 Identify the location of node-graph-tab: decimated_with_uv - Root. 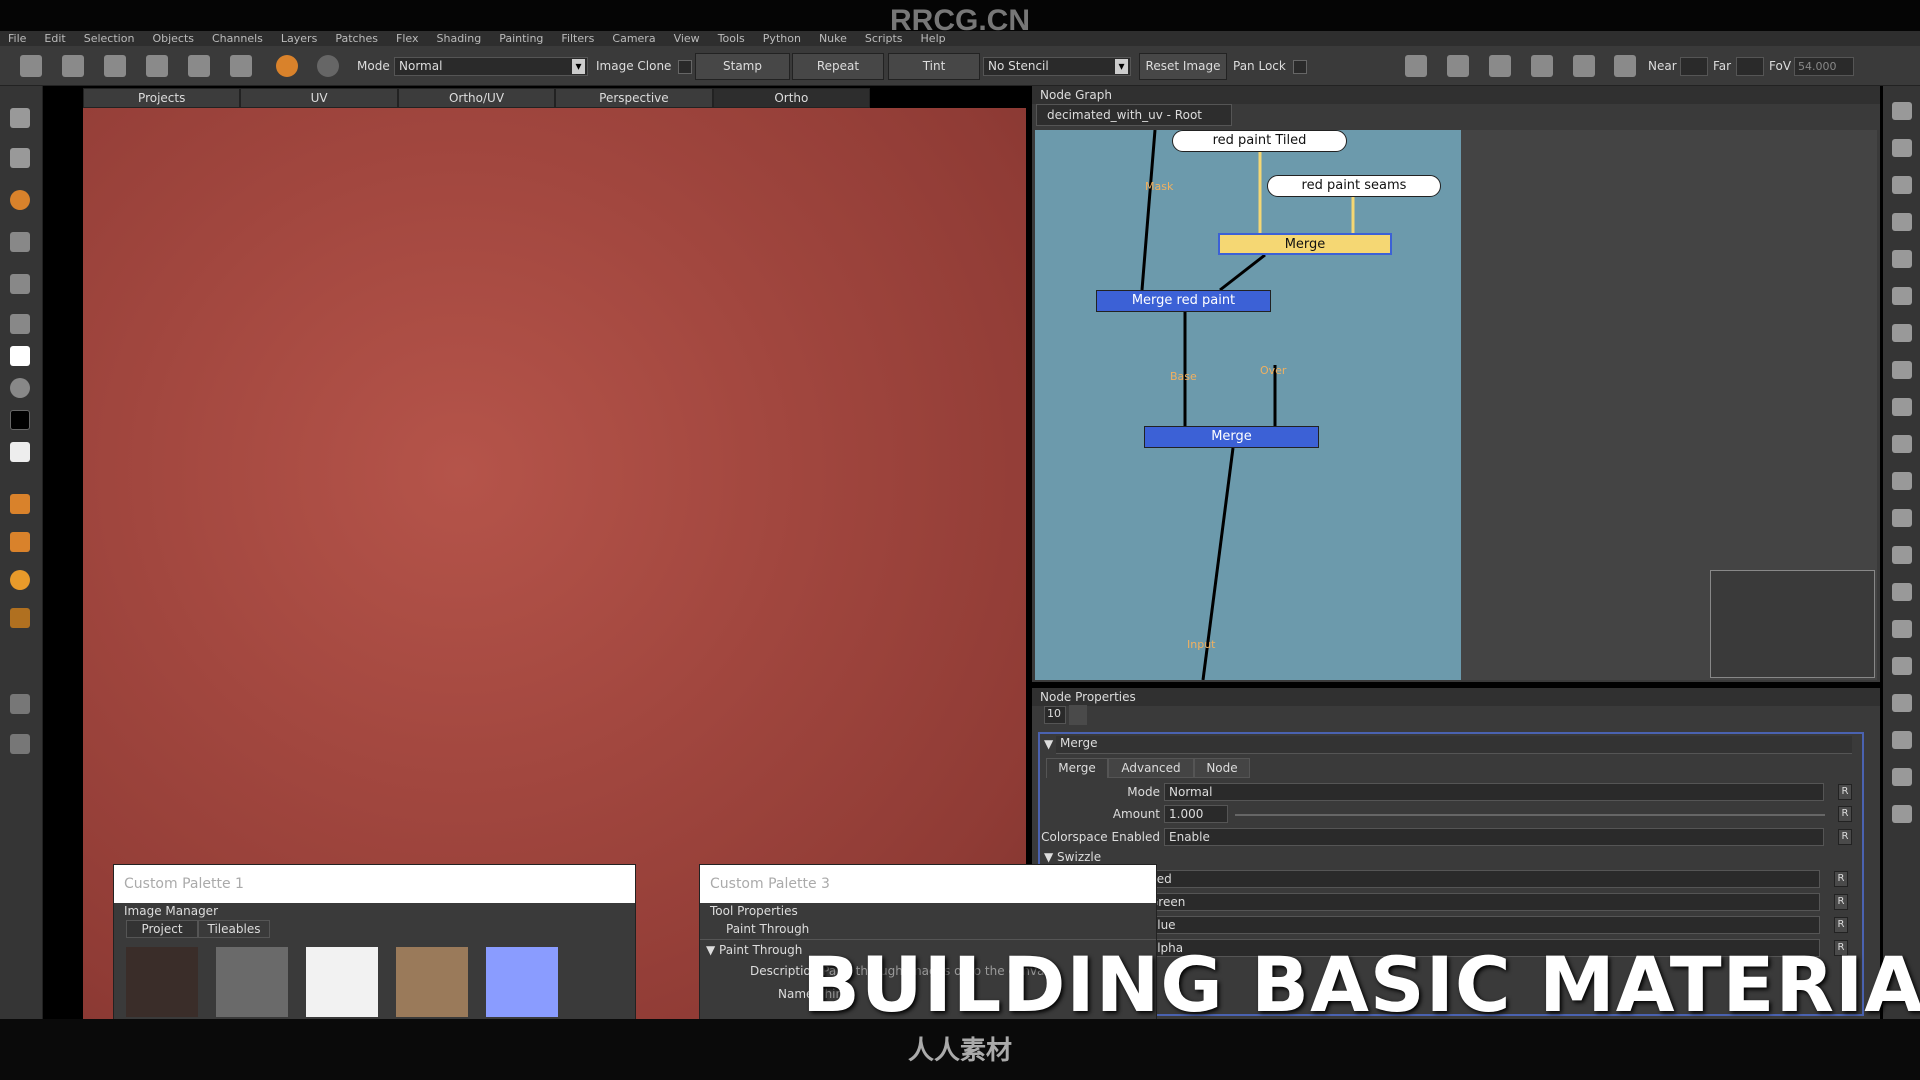
(1134, 115).